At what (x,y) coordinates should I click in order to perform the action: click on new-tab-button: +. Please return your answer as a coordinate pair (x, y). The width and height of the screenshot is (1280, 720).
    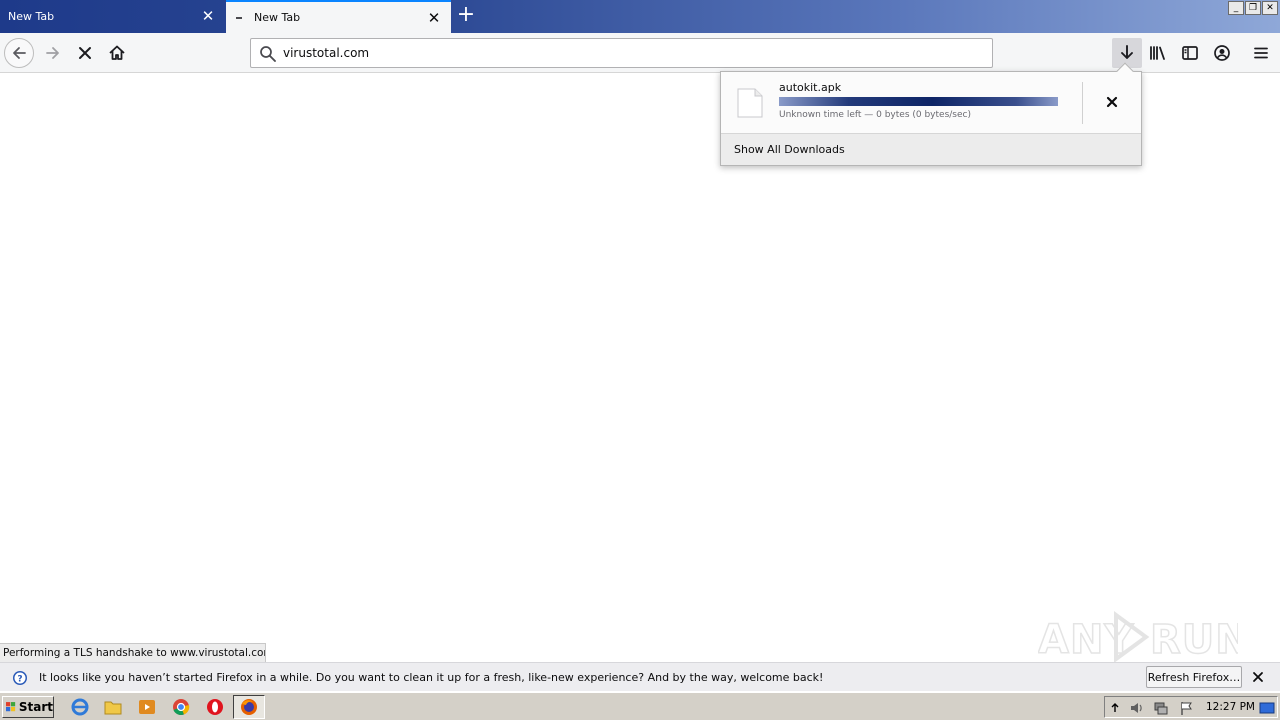
    Looking at the image, I should click on (466, 15).